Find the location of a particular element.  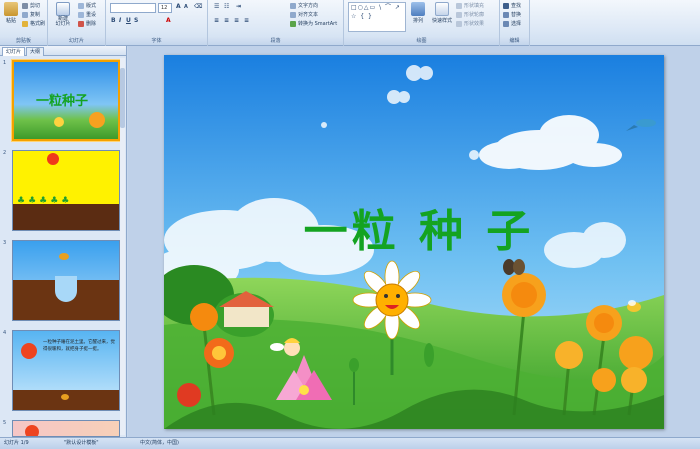

font-group: 12 A A ⌫ B I U S A 字体 is located at coordinates (157, 23).